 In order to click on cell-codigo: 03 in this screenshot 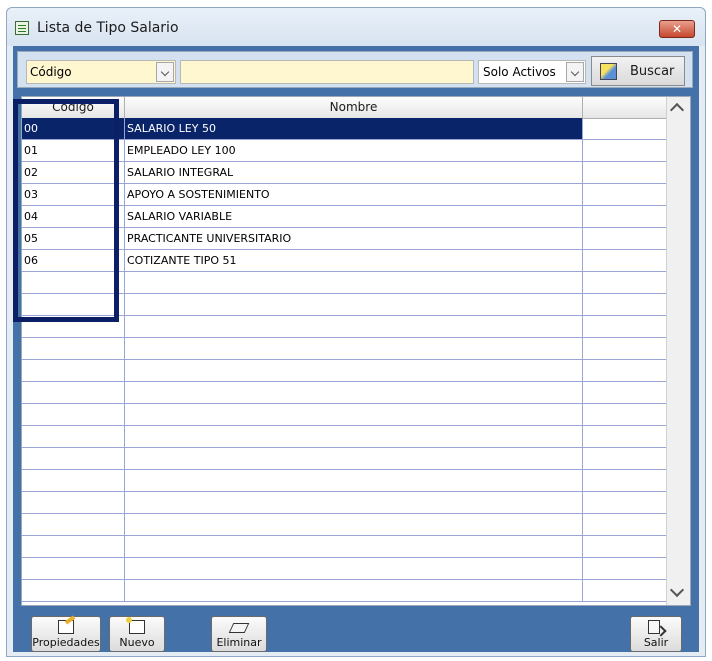, I will do `click(73, 195)`.